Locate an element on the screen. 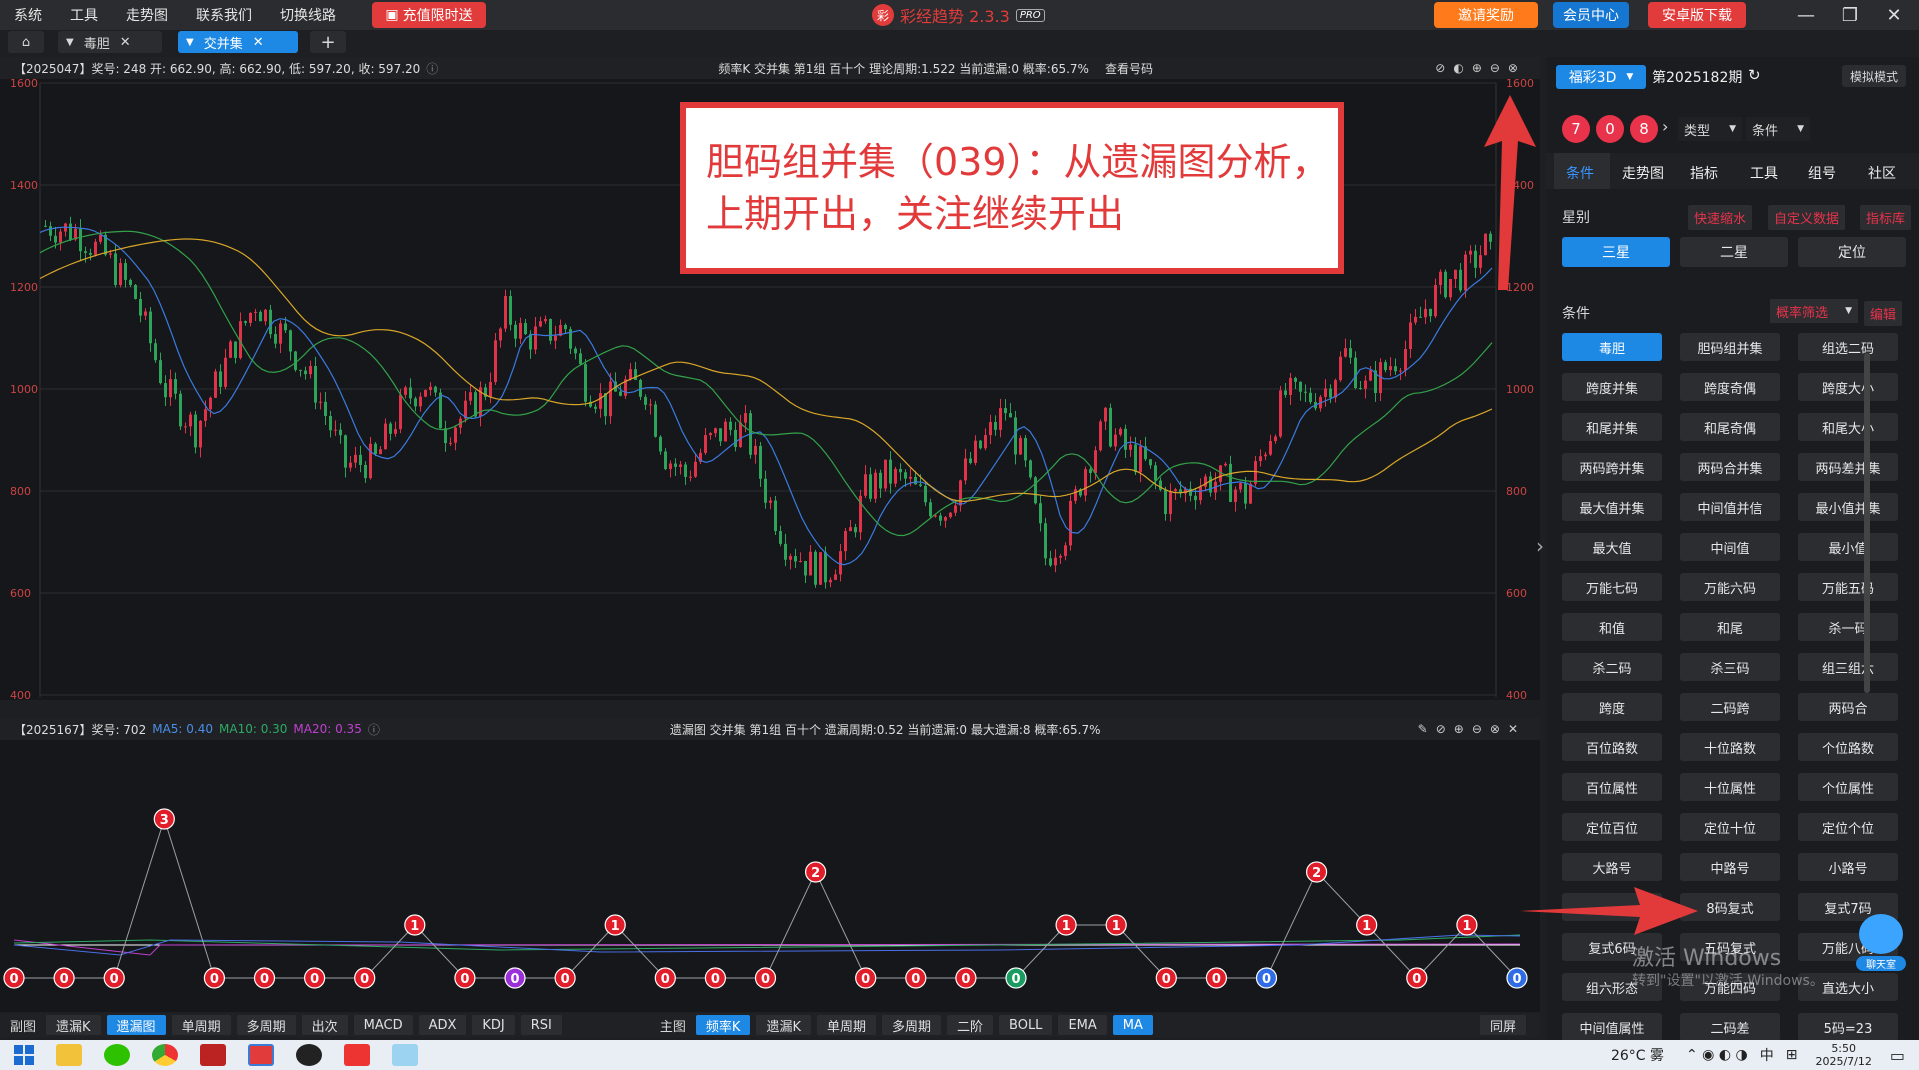 The width and height of the screenshot is (1919, 1070). home-icon: ⌂ is located at coordinates (26, 42).